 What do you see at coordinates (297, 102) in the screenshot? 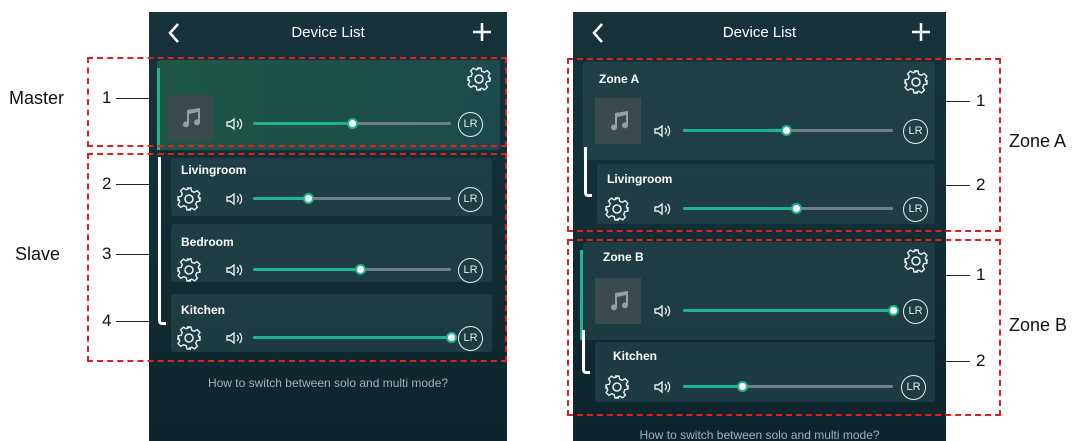
I see `master-highlight-box` at bounding box center [297, 102].